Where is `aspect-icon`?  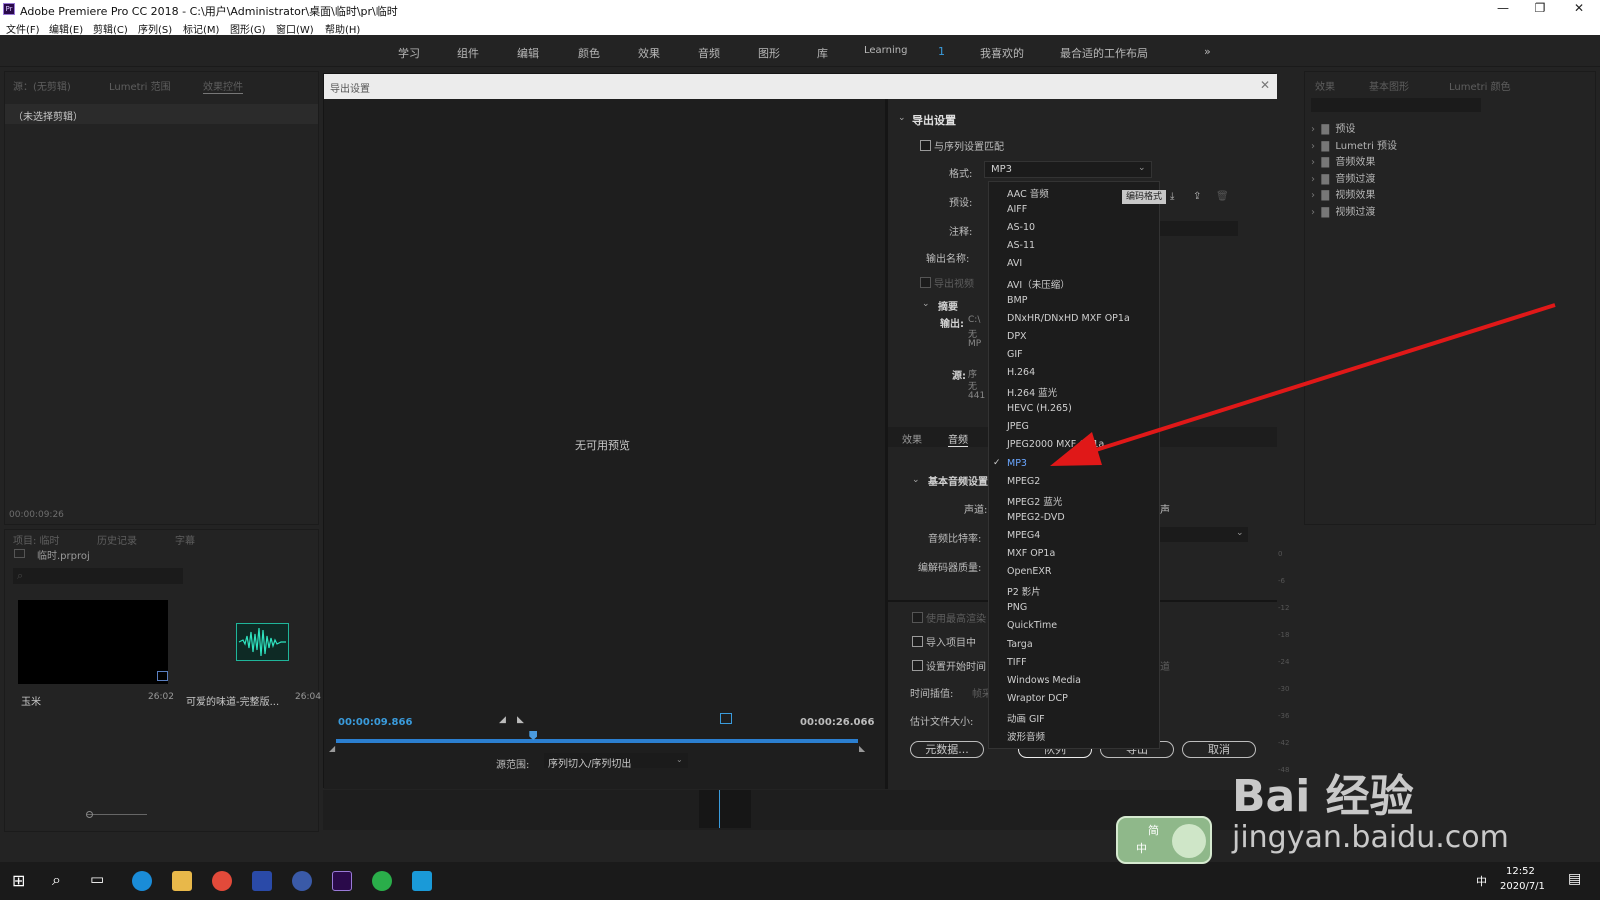
aspect-icon is located at coordinates (726, 718).